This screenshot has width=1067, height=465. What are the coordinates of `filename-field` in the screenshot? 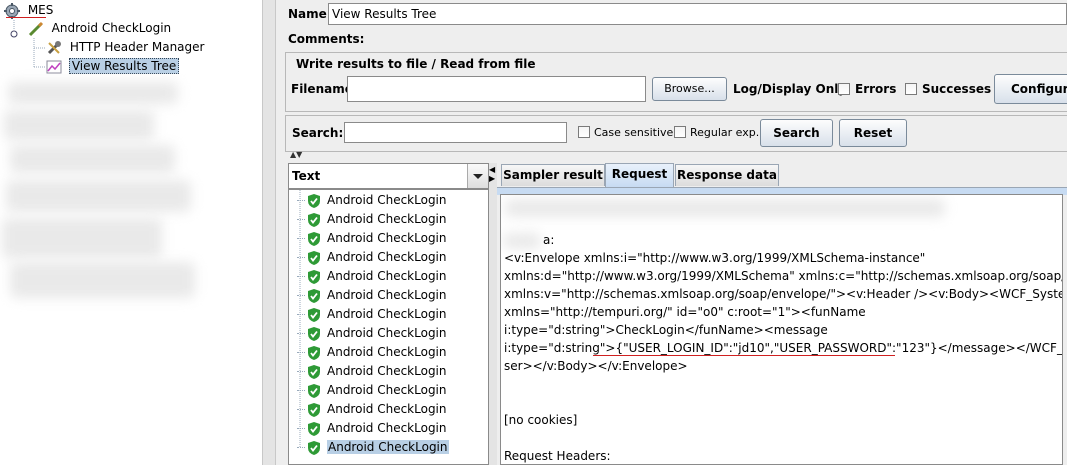 It's located at (496, 89).